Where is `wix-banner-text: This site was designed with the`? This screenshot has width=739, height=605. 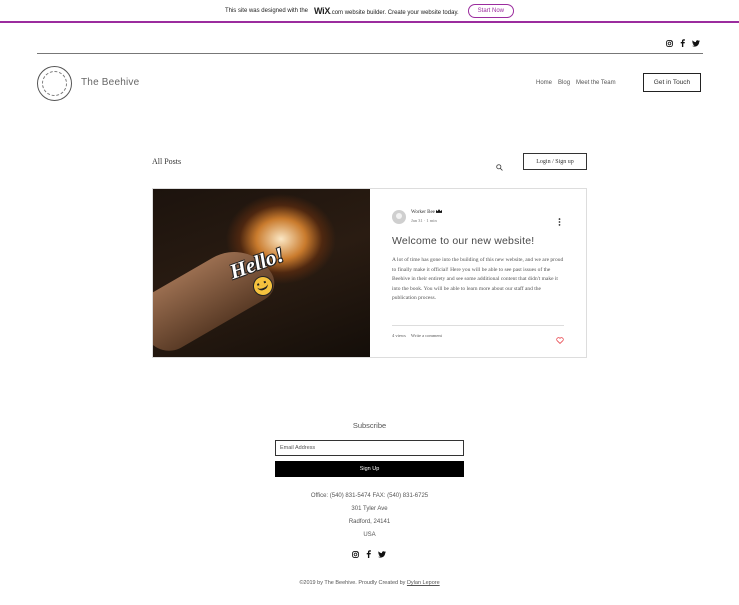
wix-banner-text: This site was designed with the is located at coordinates (266, 10).